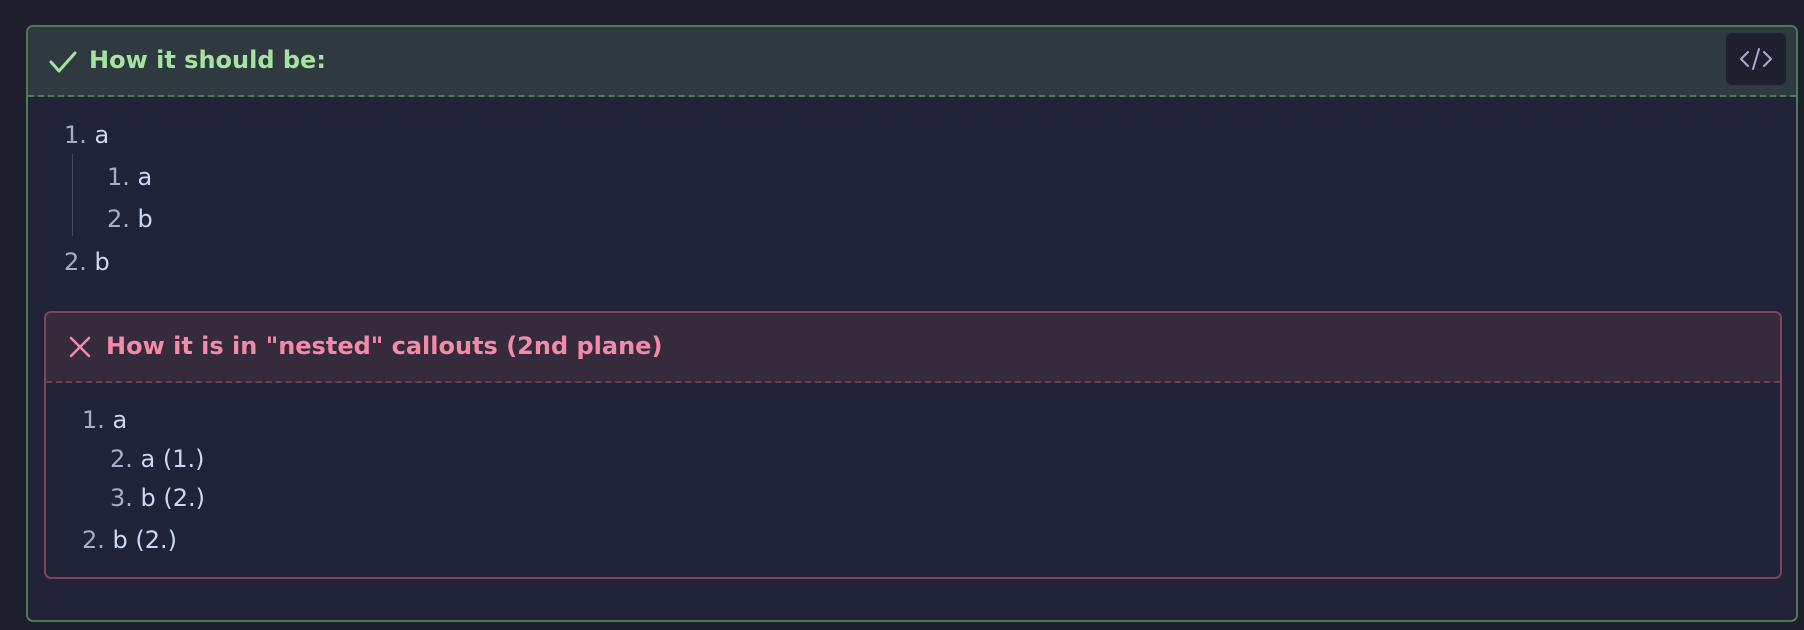 This screenshot has width=1804, height=630. I want to click on list-item: 2. a (1.), so click(157, 459).